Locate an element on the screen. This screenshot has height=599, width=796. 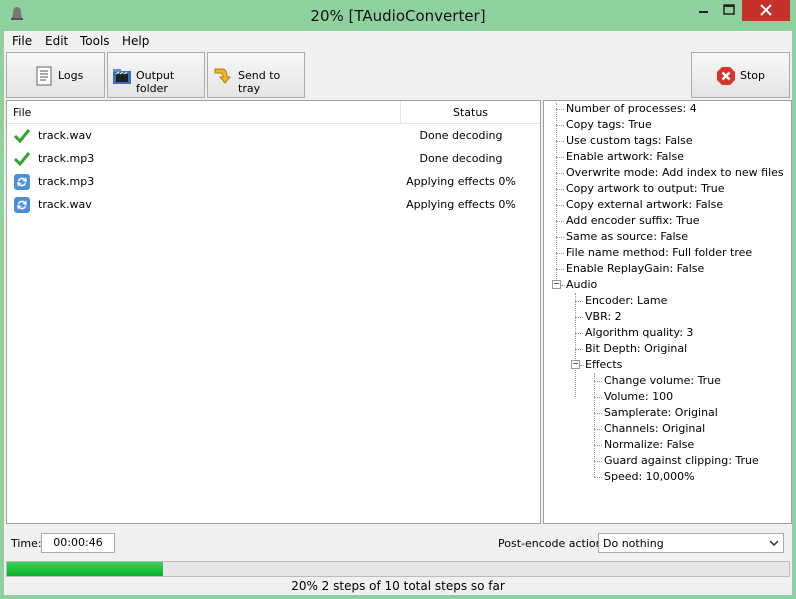
maximize-button is located at coordinates (729, 10).